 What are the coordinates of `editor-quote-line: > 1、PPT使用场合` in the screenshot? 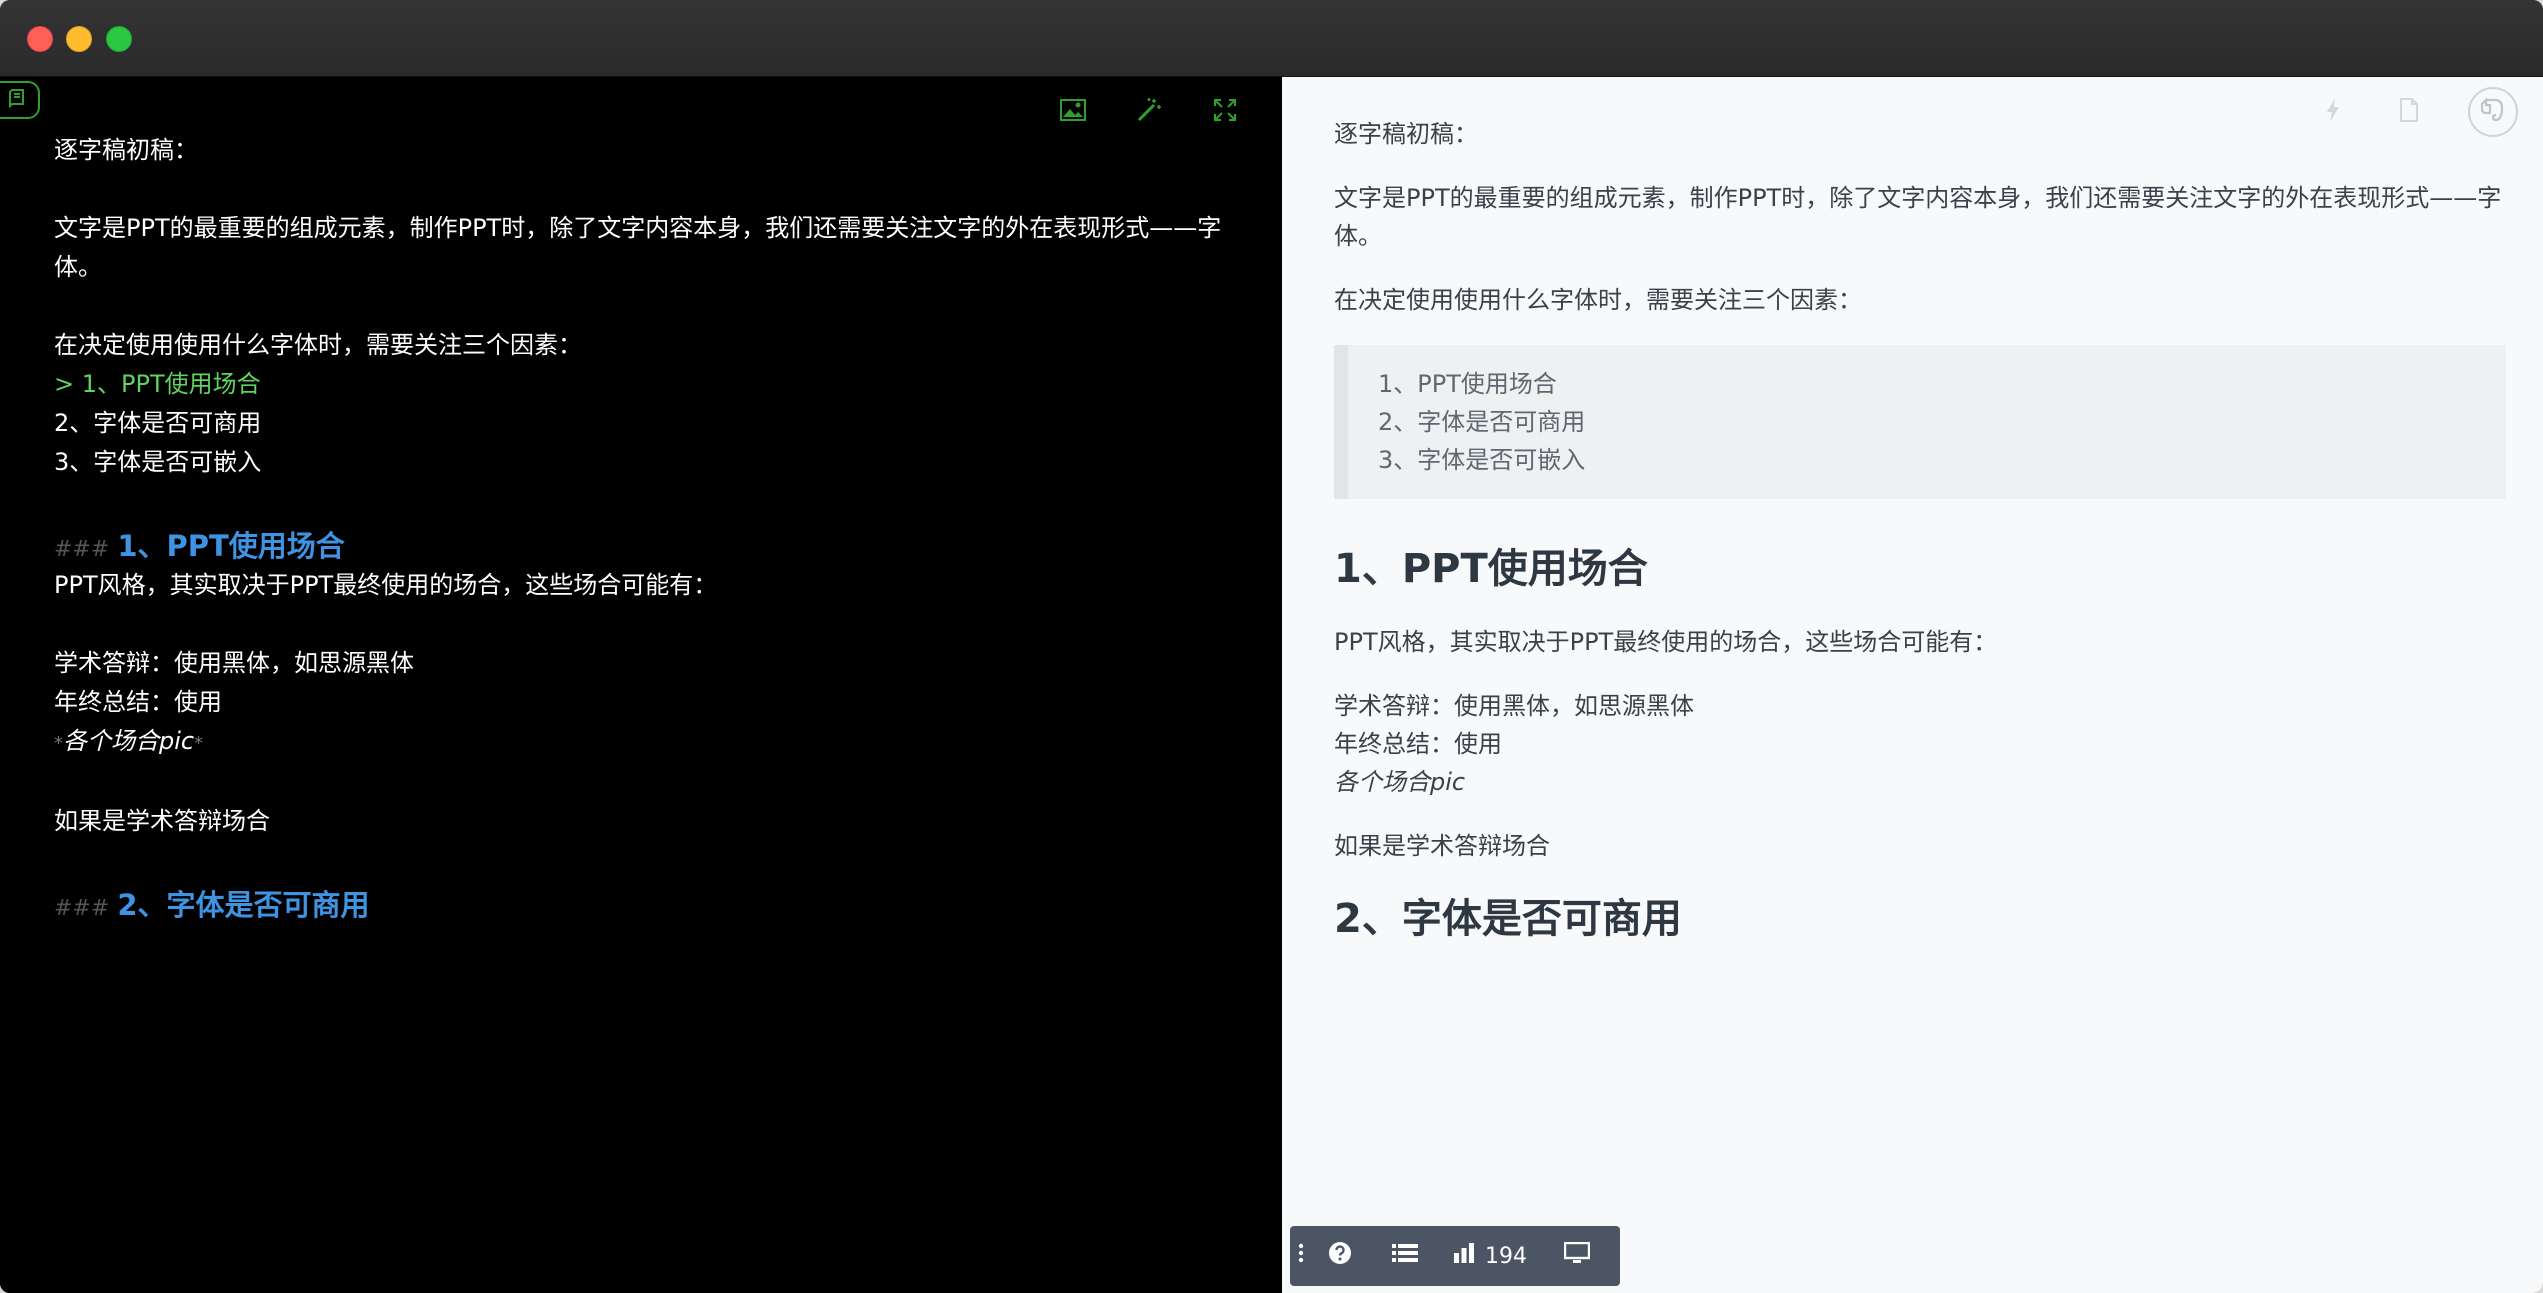 It's located at (157, 384).